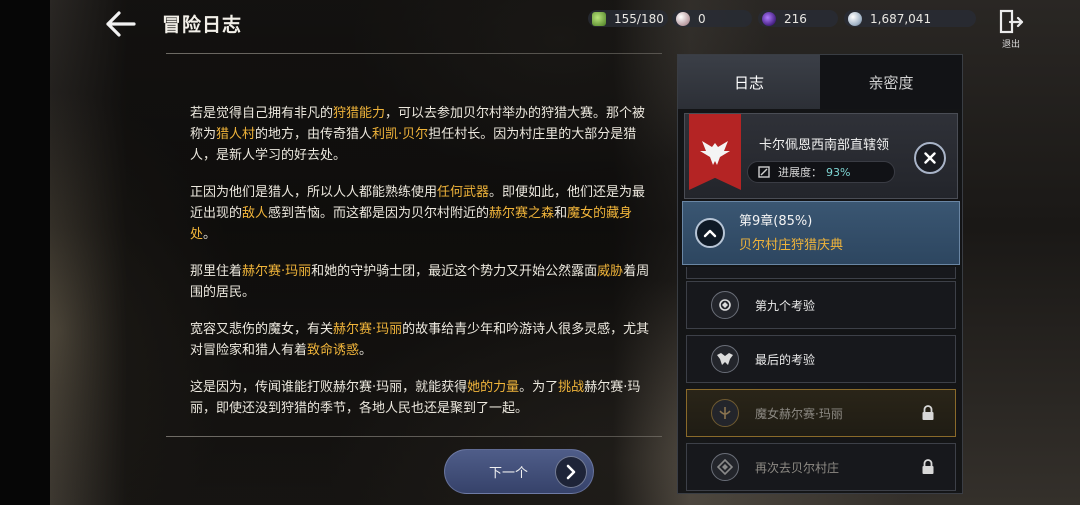  Describe the element at coordinates (785, 359) in the screenshot. I see `quest-label: 最后的考验` at that location.